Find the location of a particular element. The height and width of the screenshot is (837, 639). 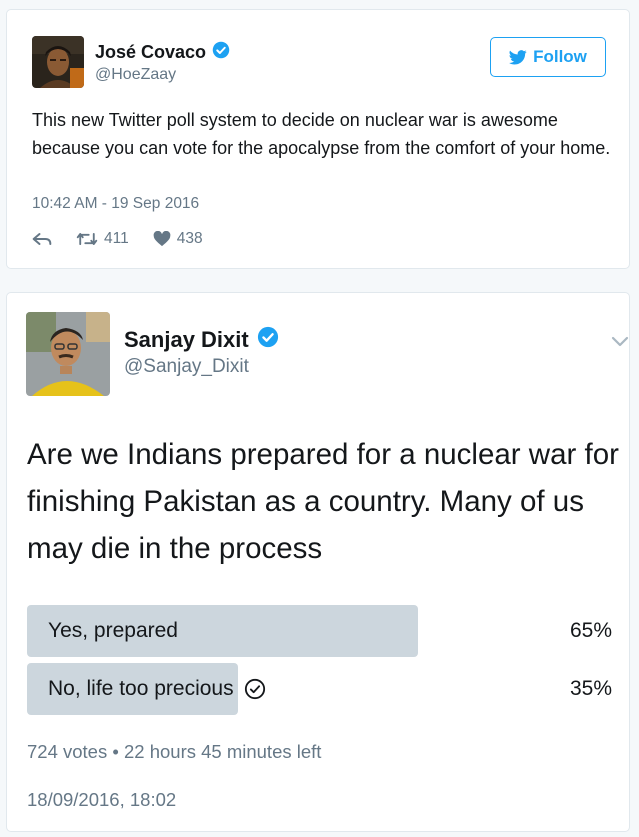

poll-option-label: Yes, prepared is located at coordinates (113, 630).